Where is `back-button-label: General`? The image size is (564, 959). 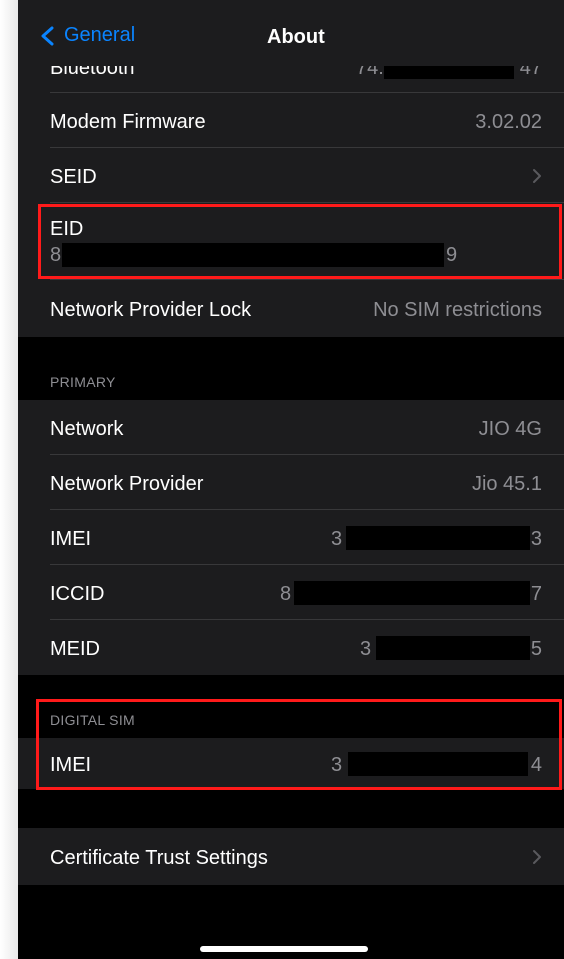
back-button-label: General is located at coordinates (100, 35).